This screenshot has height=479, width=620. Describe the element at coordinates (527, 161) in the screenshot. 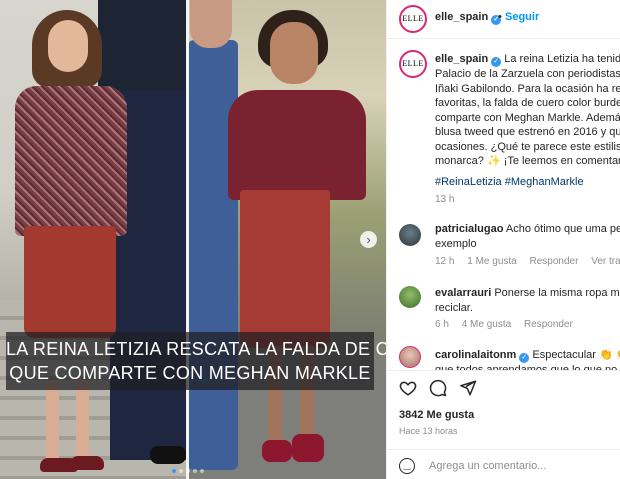

I see `caption-line: monarca? ✨ ¡Te leemos en comentarios` at that location.